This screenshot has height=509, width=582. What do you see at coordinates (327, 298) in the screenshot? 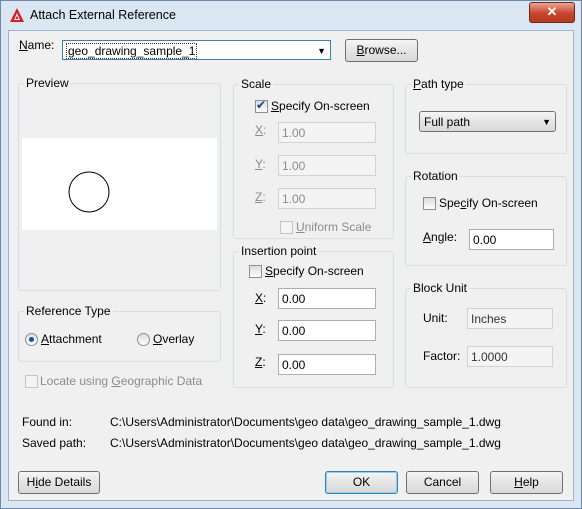
I see `insertion-x-field: 0.00` at bounding box center [327, 298].